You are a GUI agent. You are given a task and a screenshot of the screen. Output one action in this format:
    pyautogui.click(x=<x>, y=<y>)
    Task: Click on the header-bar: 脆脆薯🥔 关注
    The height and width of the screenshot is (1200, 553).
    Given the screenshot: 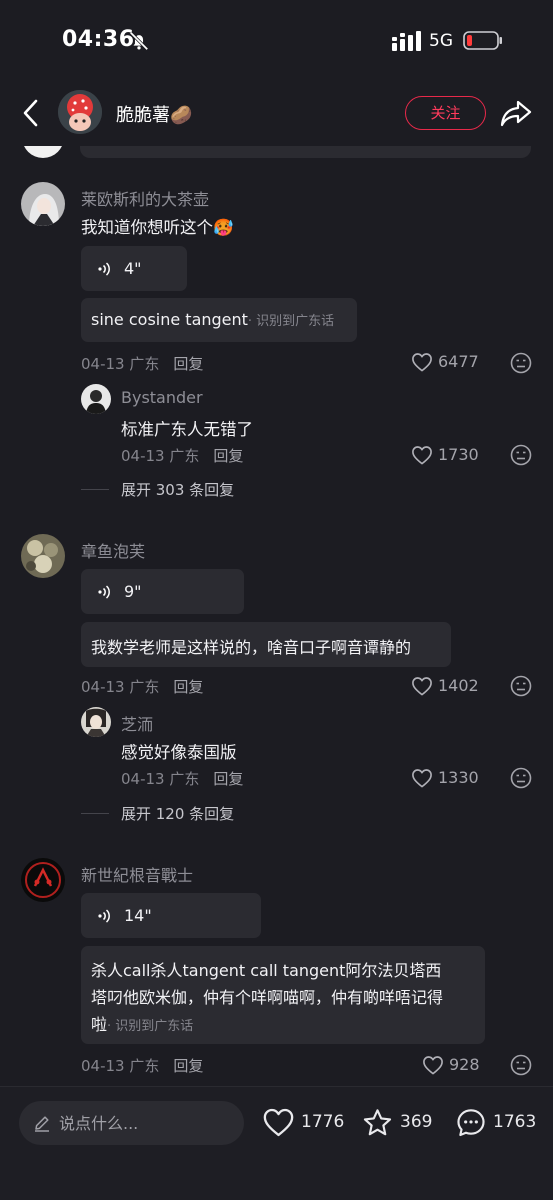 What is the action you would take?
    pyautogui.click(x=276, y=113)
    